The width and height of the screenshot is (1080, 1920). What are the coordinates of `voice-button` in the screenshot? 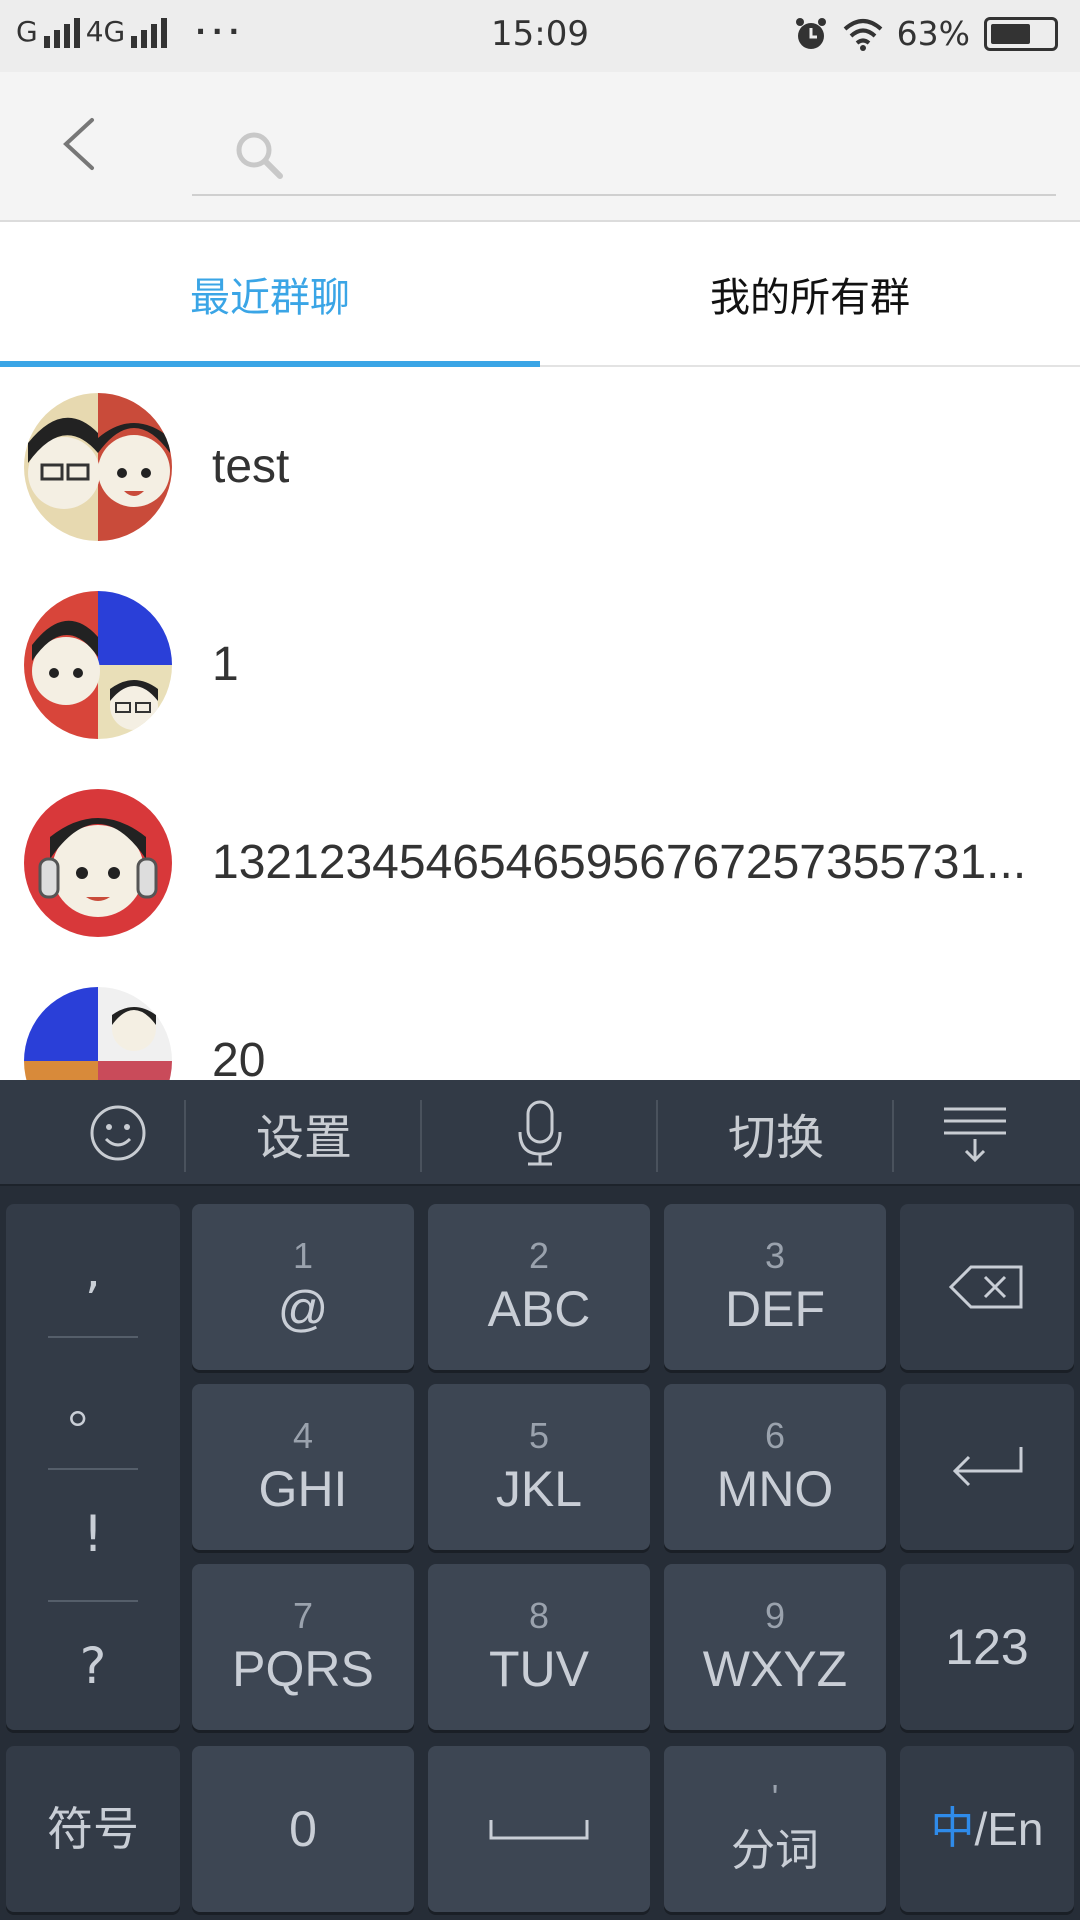 It's located at (540, 1133).